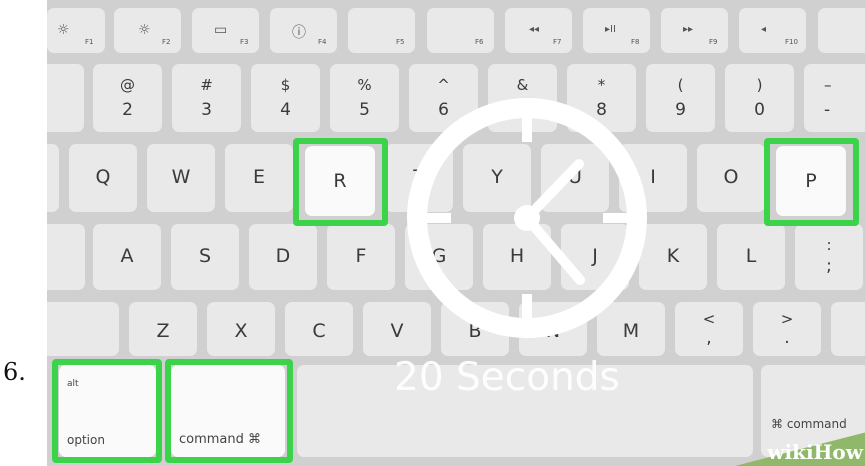 This screenshot has width=865, height=466. I want to click on timer-caption: 20 Seconds, so click(507, 377).